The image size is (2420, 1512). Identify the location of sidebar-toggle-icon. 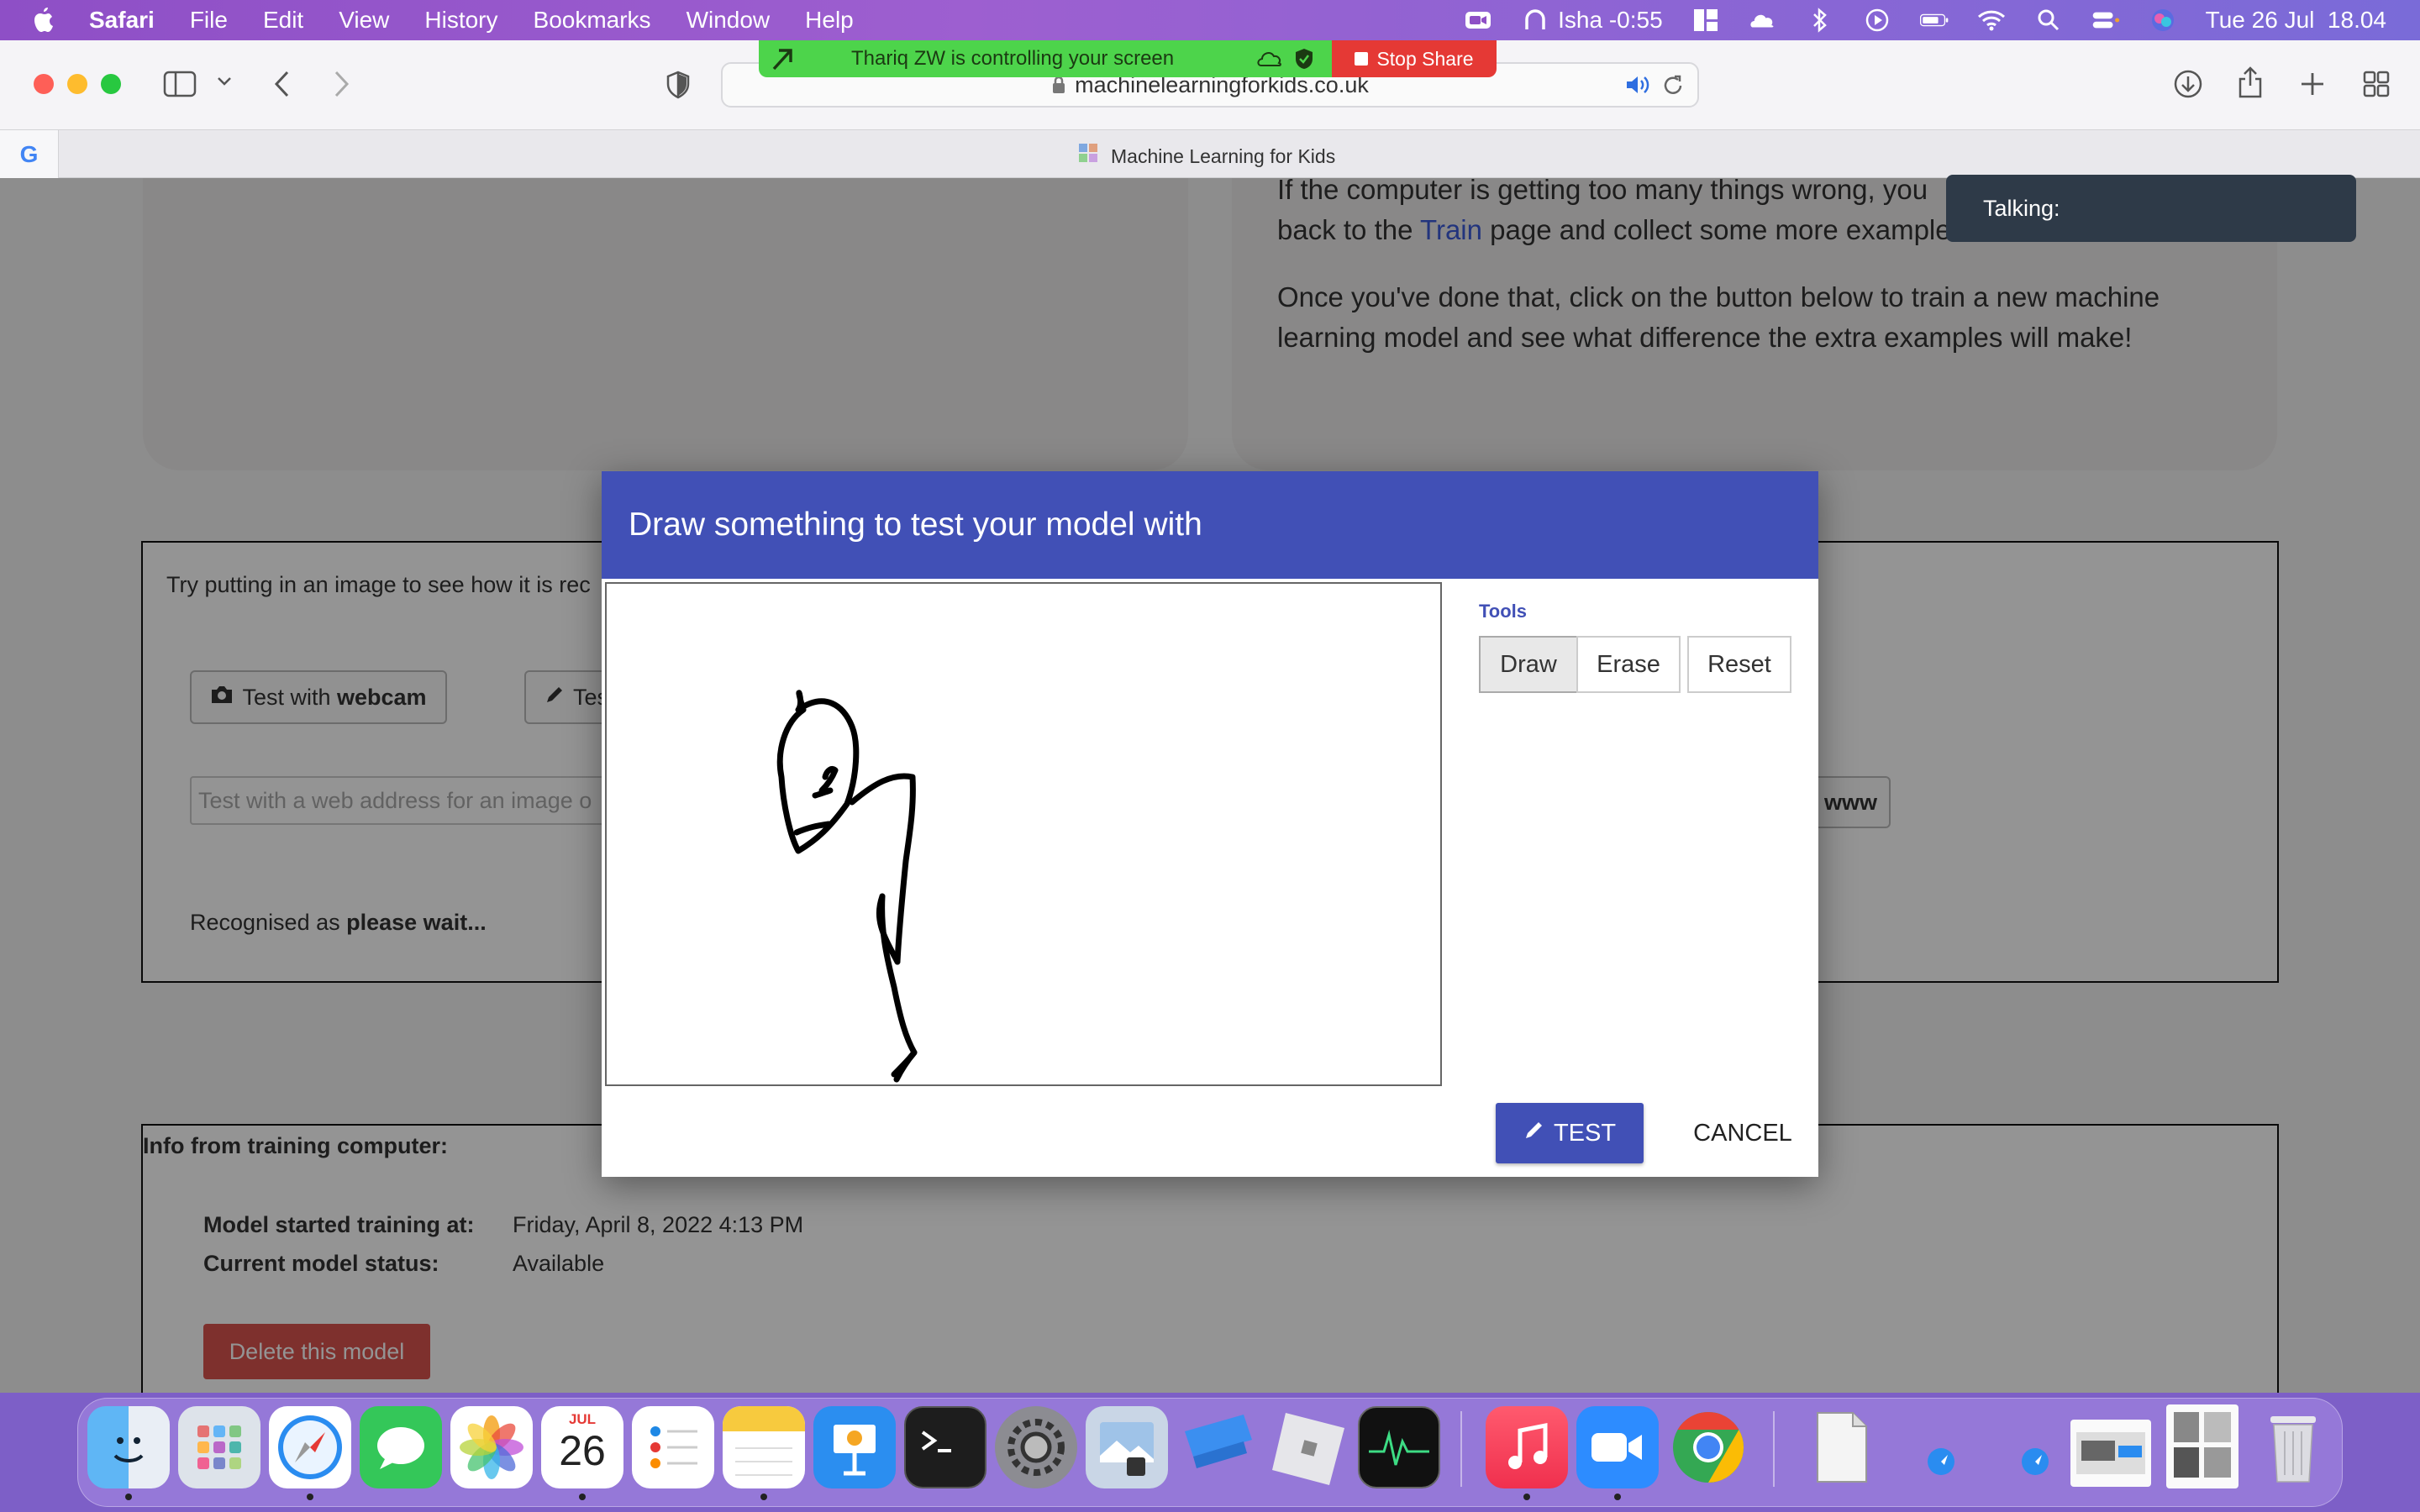
(180, 86).